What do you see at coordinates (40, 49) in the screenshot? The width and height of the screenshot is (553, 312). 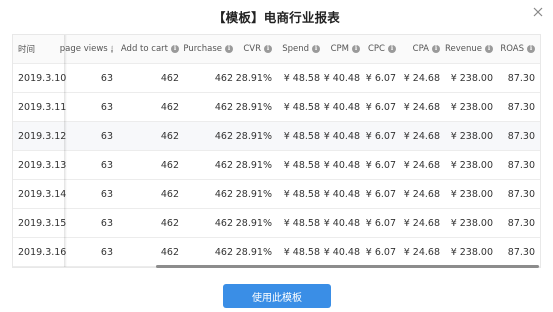 I see `column-header: 时间` at bounding box center [40, 49].